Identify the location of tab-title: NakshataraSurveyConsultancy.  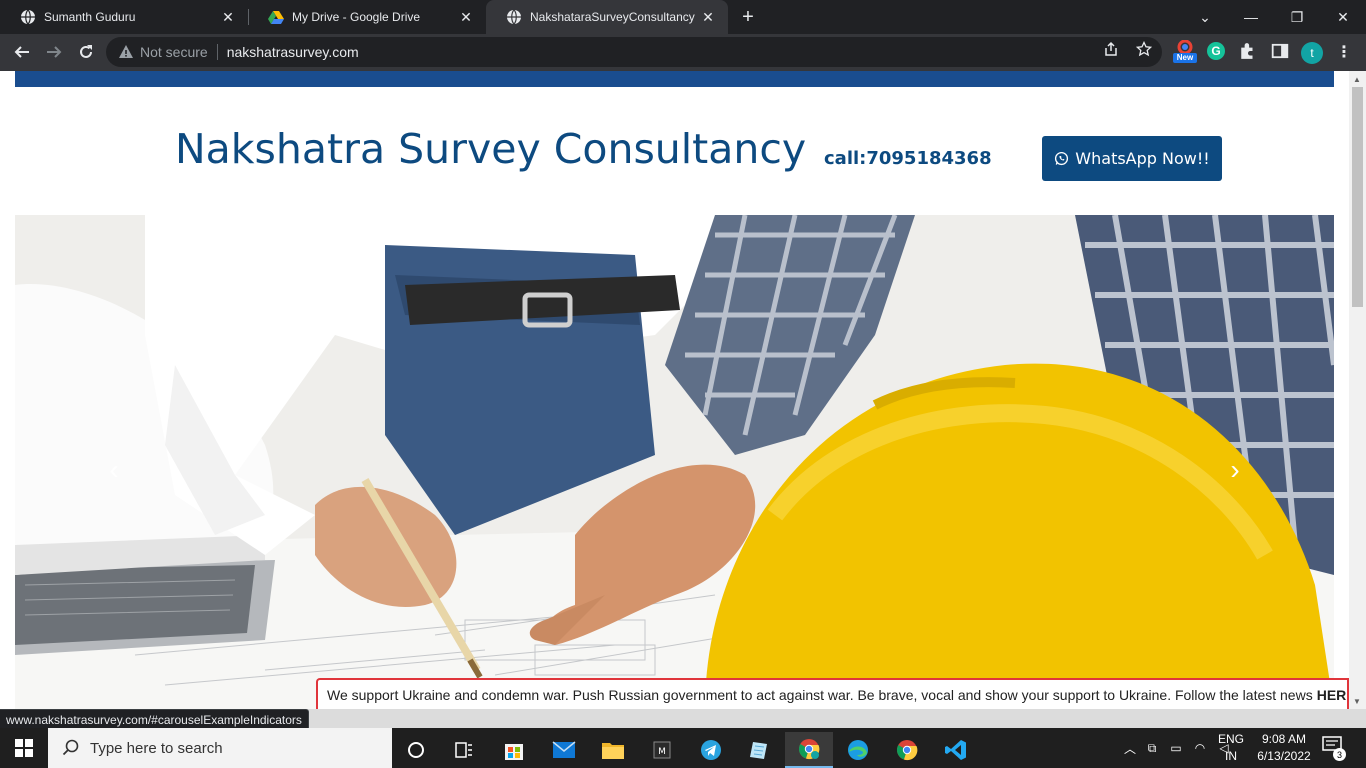
(612, 17).